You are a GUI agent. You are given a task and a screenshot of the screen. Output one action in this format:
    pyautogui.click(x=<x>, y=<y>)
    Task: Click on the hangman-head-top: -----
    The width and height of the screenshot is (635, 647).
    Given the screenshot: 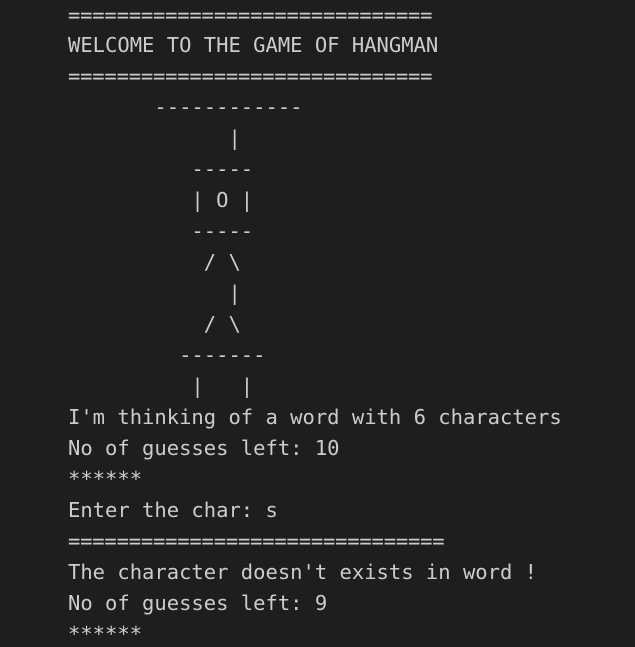 What is the action you would take?
    pyautogui.click(x=161, y=169)
    